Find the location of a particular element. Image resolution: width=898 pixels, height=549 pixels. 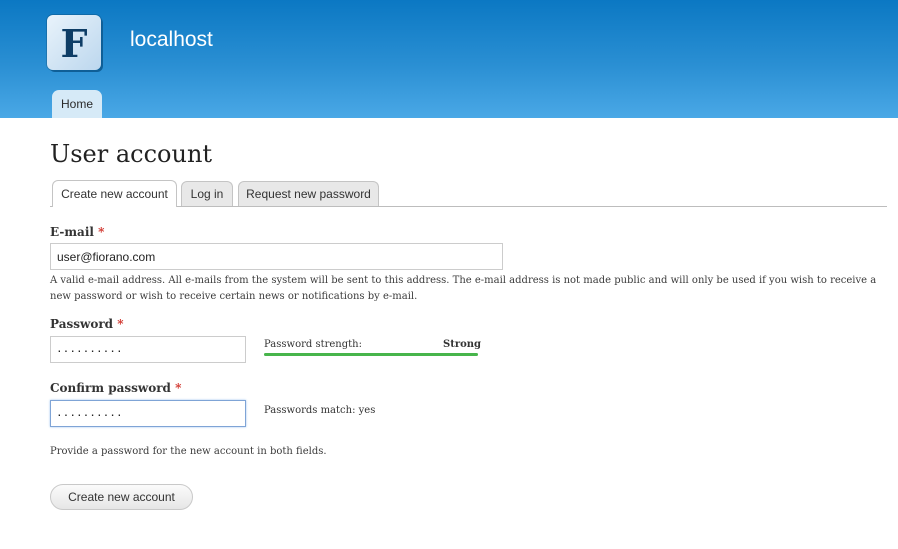

email-field: user@fiorano.com is located at coordinates (276, 256).